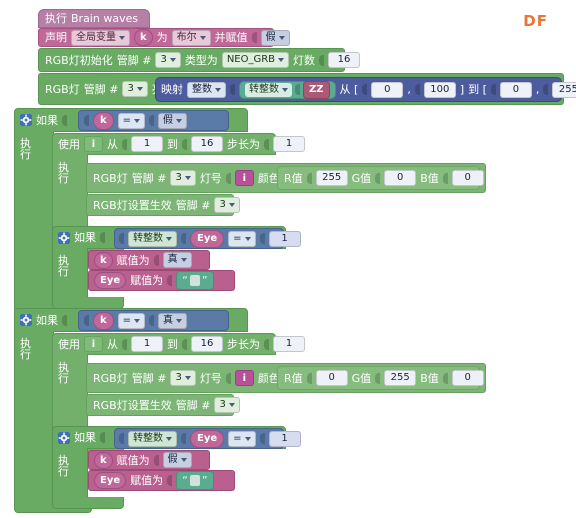  I want to click on for-2-step-input: 1, so click(289, 344).